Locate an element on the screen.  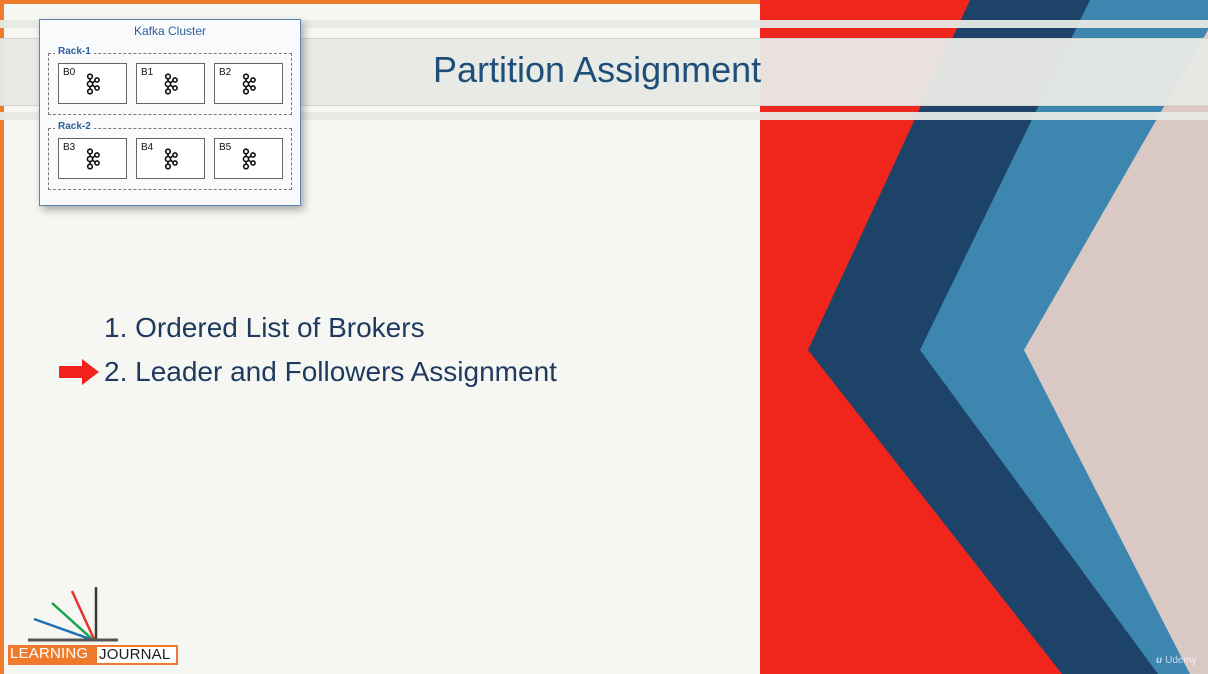
list-item-ordered-brokers: 1. Ordered List of Brokers is located at coordinates (264, 327).